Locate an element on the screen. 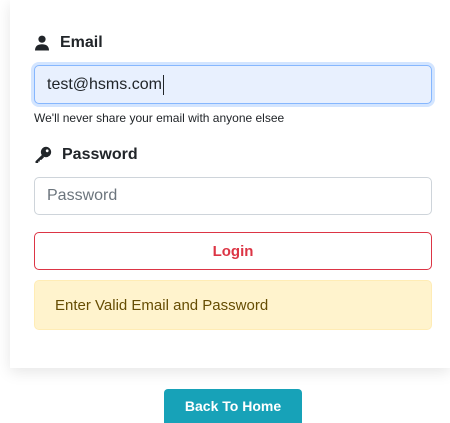 This screenshot has height=423, width=450. key-icon is located at coordinates (43, 155).